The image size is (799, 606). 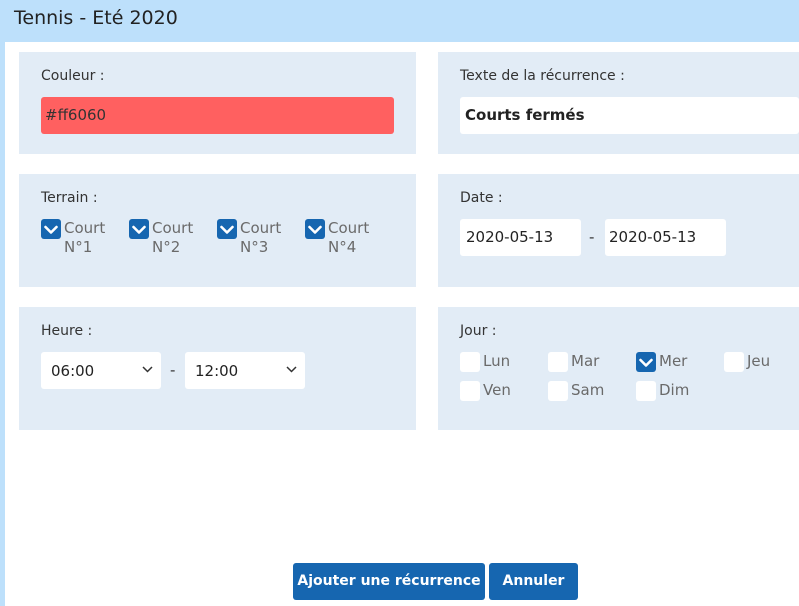 I want to click on end-time-value: 12:00, so click(x=217, y=371).